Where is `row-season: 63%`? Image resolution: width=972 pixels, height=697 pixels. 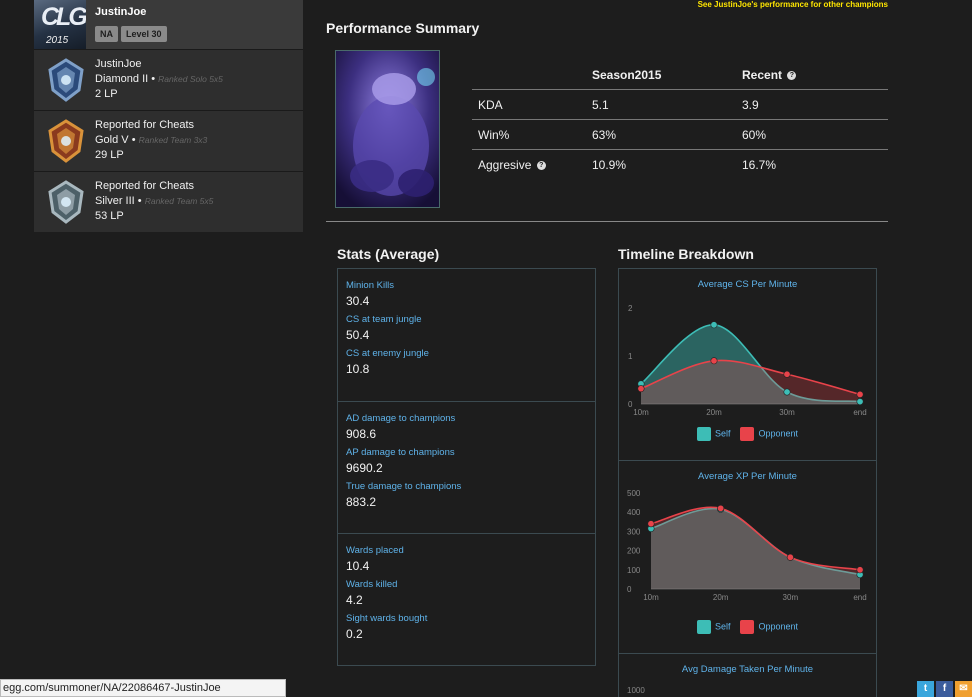 row-season: 63% is located at coordinates (604, 134).